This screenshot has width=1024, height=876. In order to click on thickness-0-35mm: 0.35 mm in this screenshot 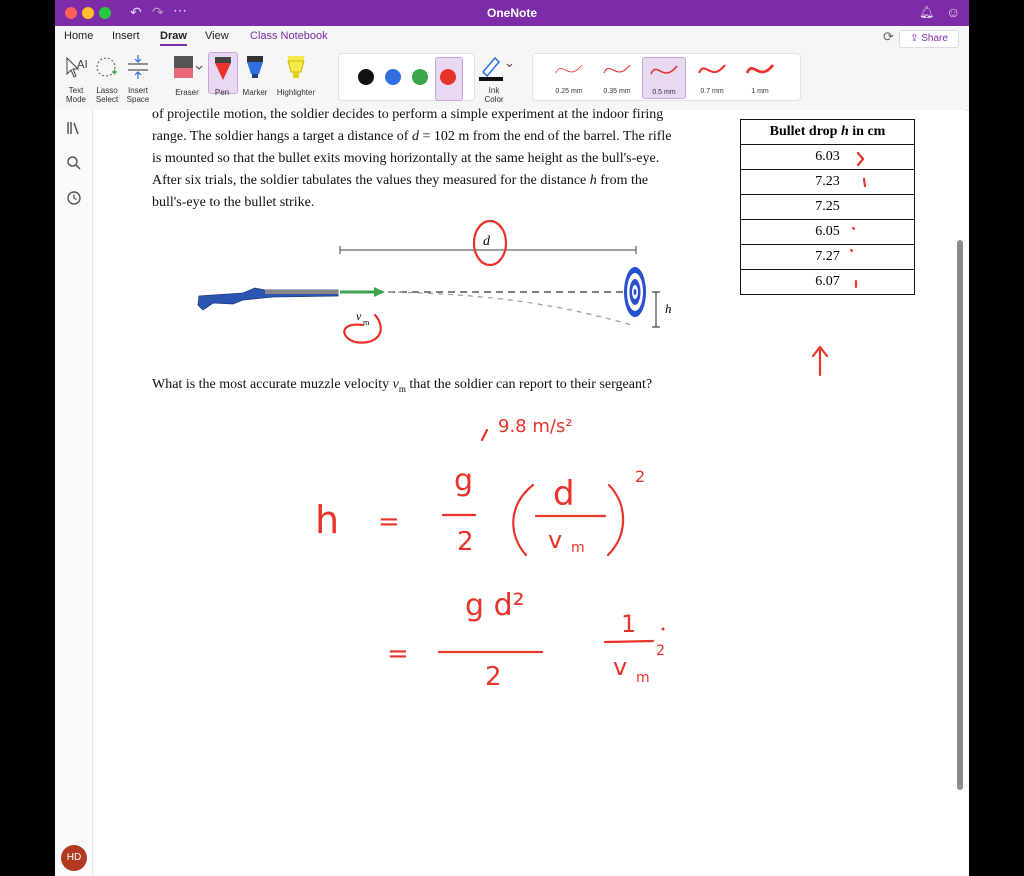, I will do `click(617, 77)`.